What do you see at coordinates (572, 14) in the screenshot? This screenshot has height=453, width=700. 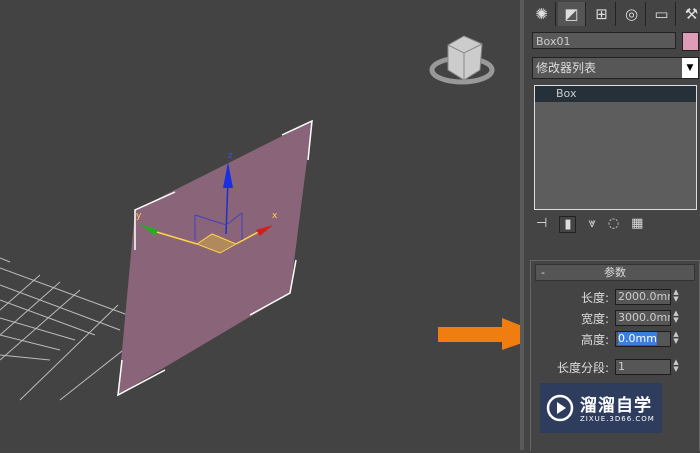 I see `modify-tab-icon: ◩` at bounding box center [572, 14].